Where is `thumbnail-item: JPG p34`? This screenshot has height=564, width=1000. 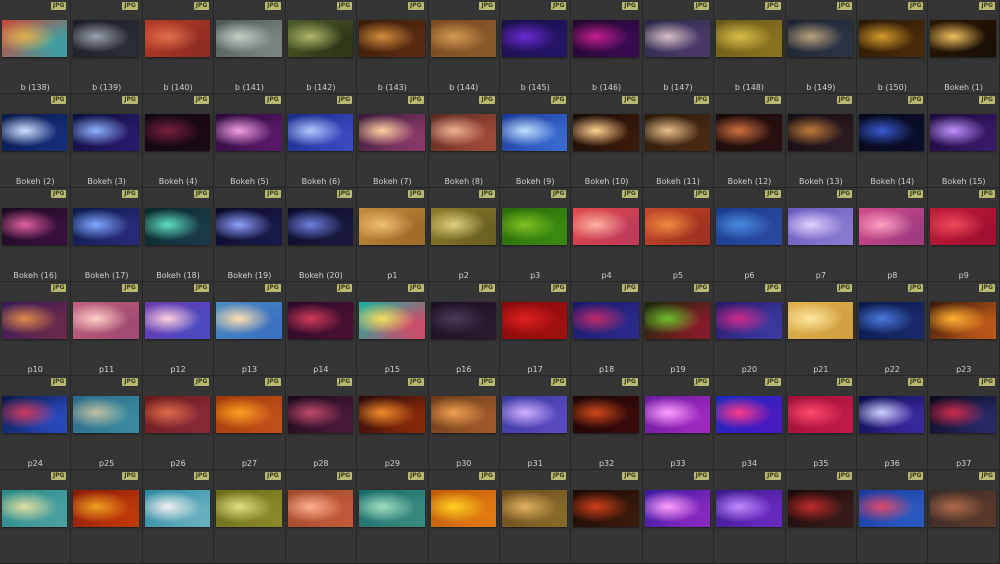
thumbnail-item: JPG p34 is located at coordinates (750, 423).